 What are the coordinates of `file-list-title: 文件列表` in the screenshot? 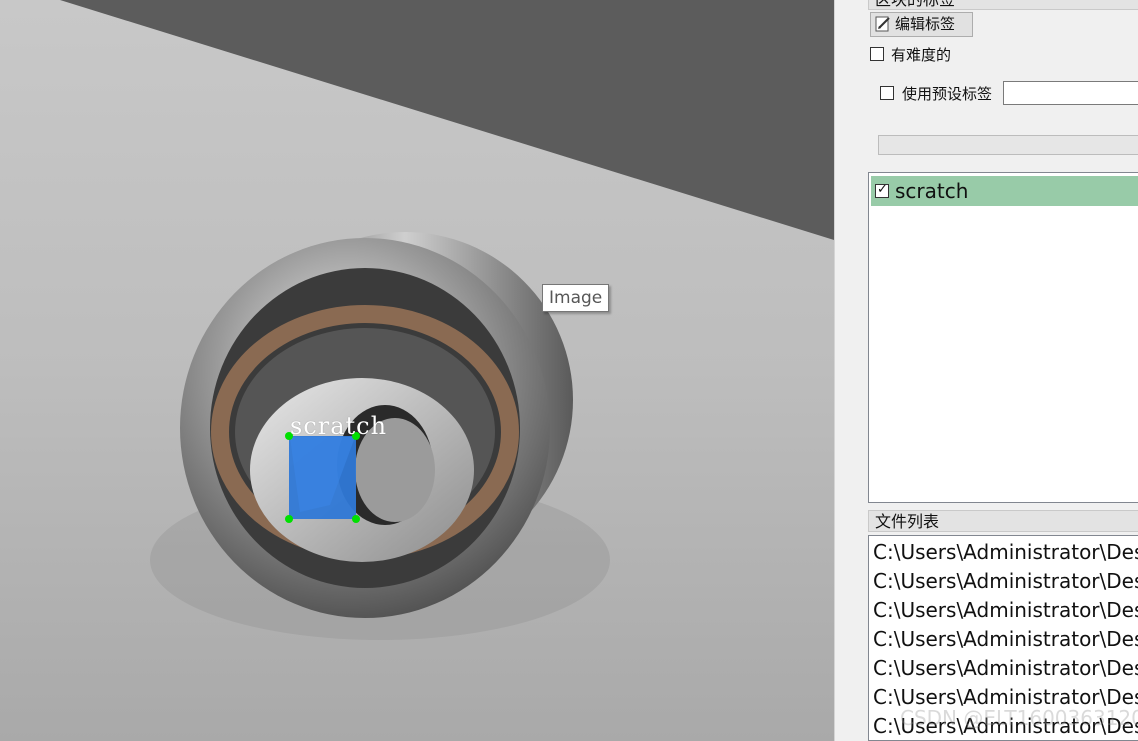 It's located at (1003, 521).